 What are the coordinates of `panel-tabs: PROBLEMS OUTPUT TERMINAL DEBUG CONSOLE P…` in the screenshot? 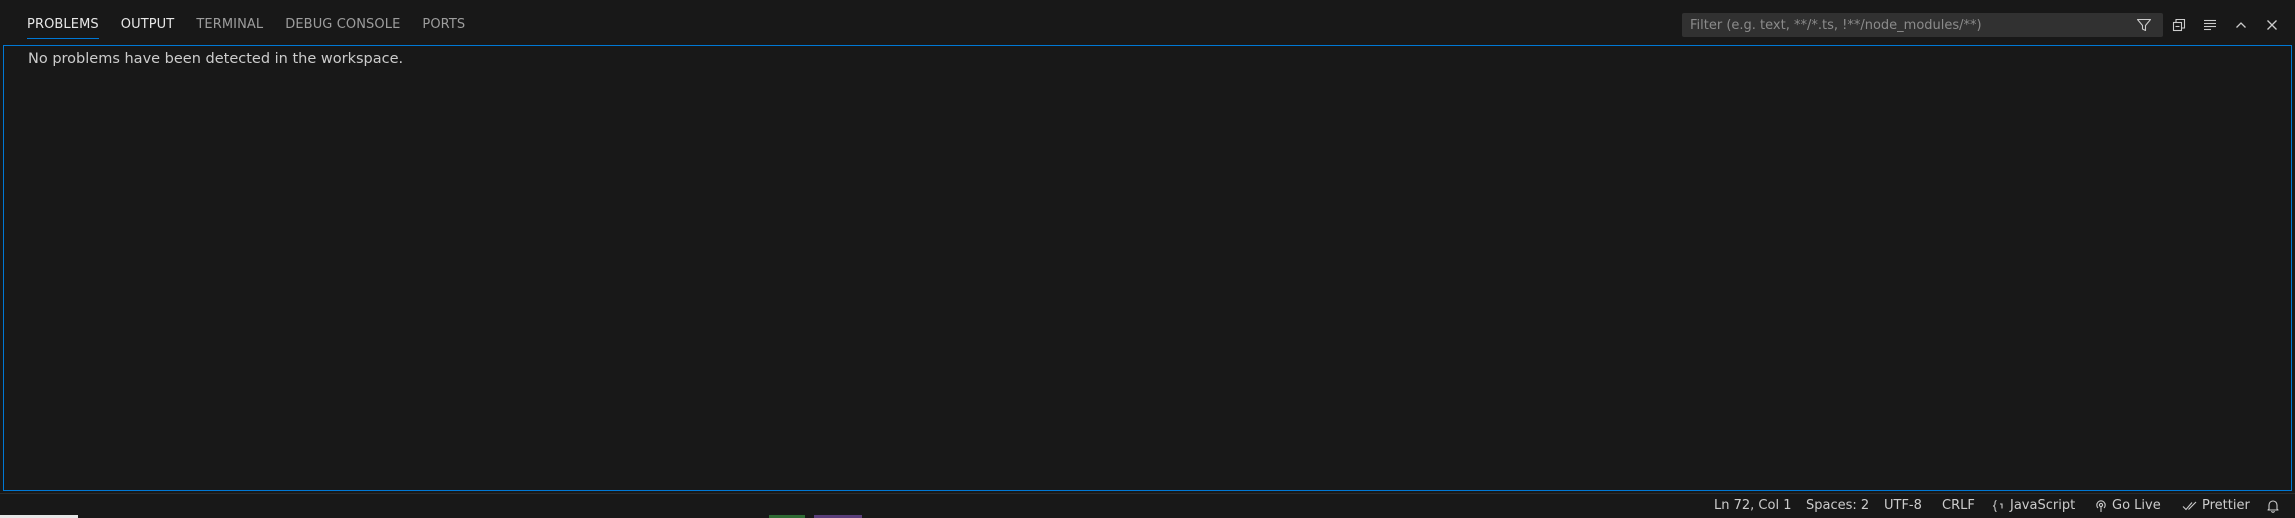 It's located at (246, 23).